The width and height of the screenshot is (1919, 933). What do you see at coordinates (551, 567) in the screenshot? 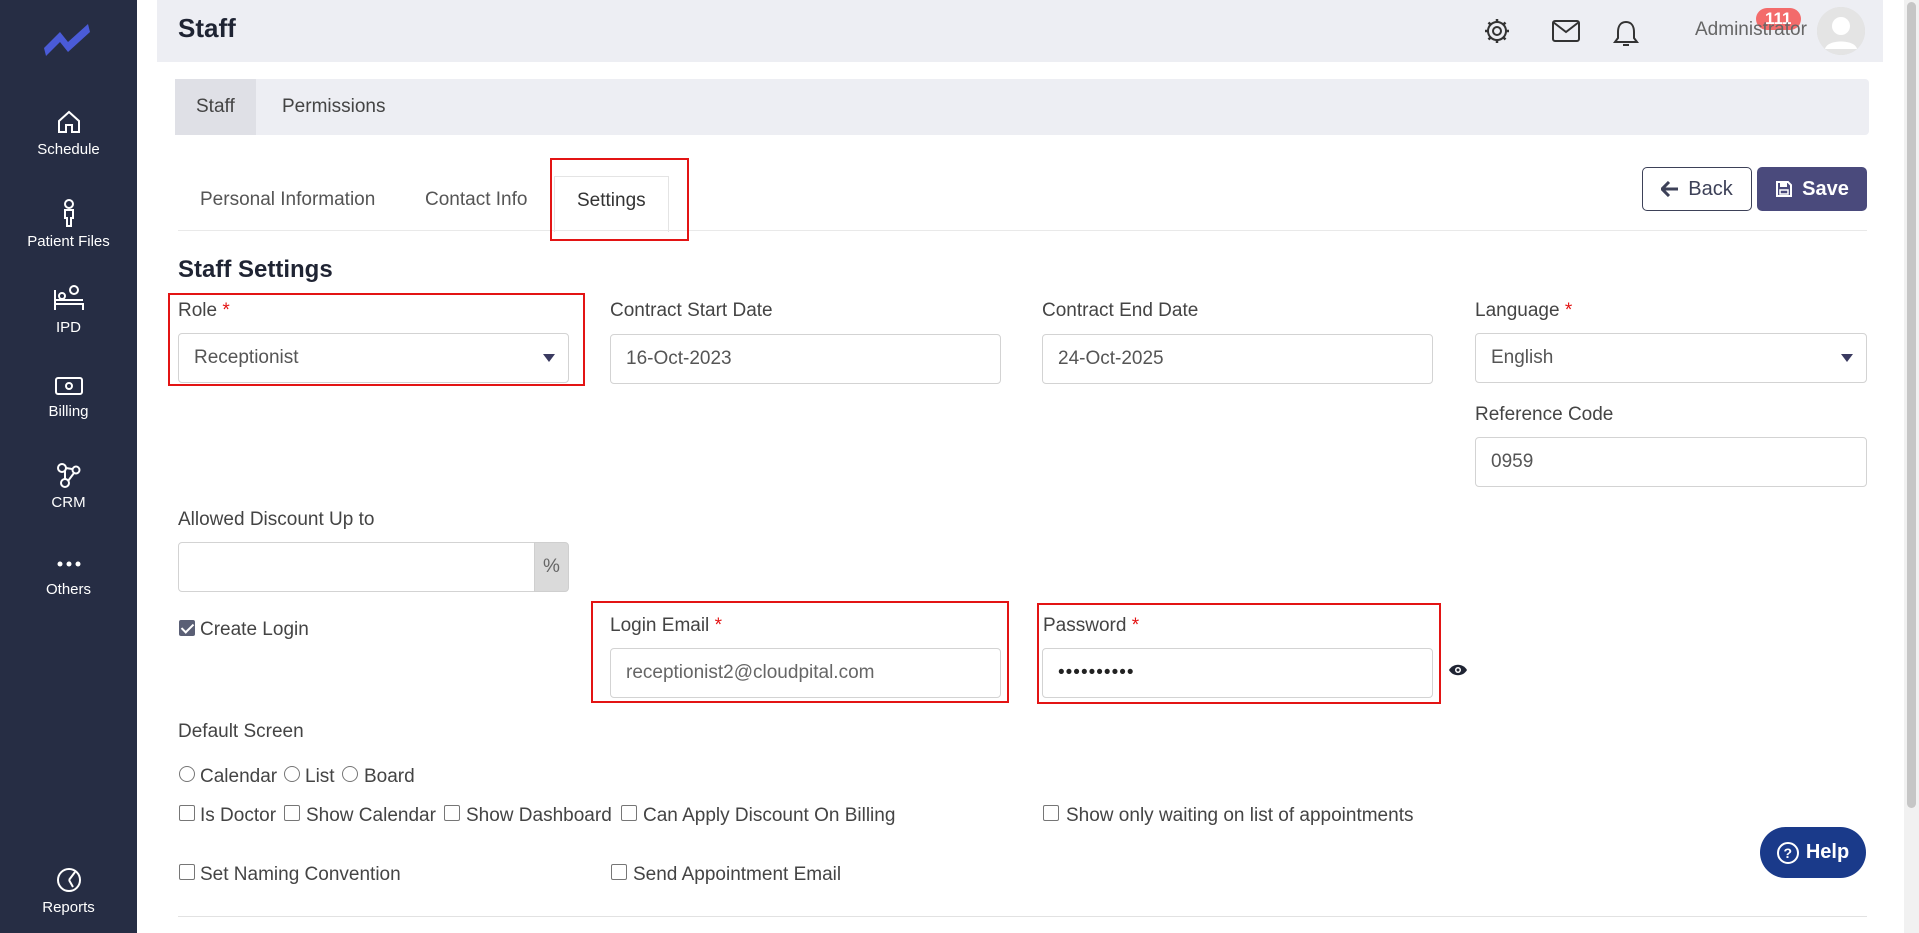
I see `percent-addon: %` at bounding box center [551, 567].